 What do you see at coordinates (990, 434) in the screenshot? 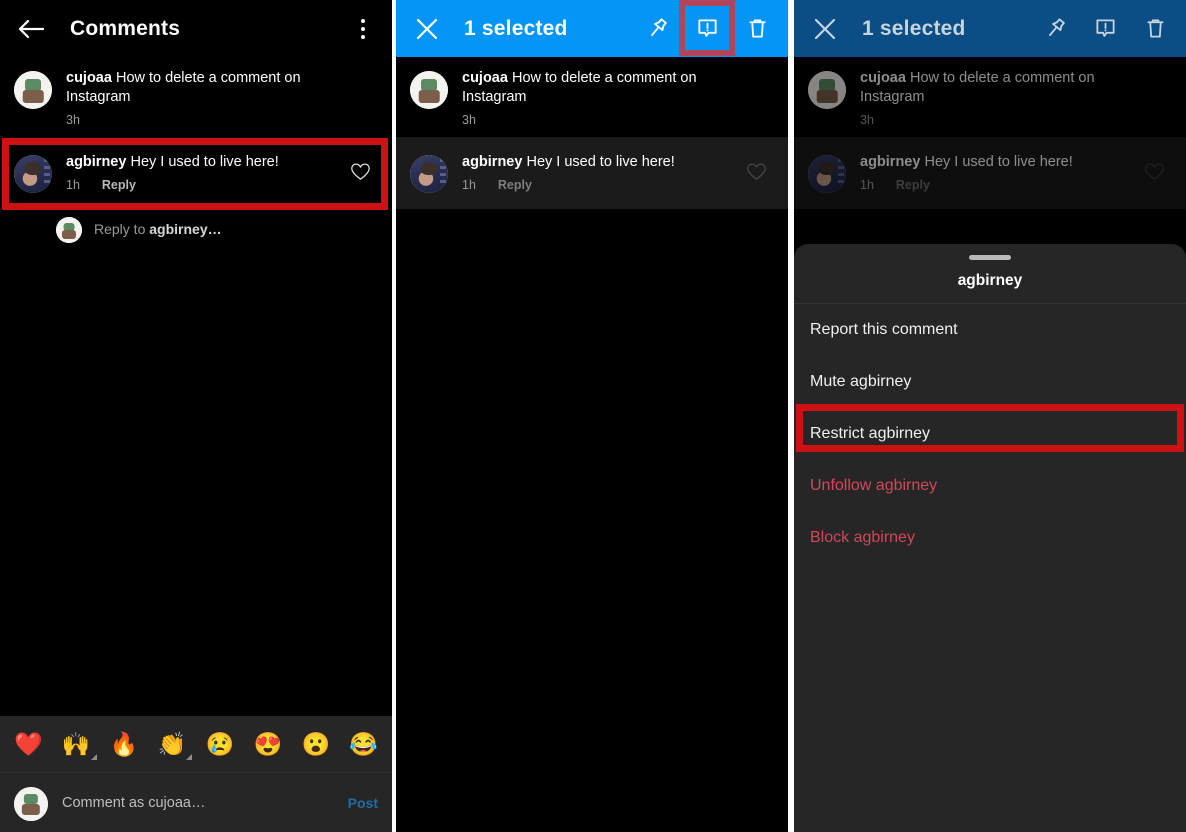
I see `sheet-item-restrict-user: Restrict agbirney` at bounding box center [990, 434].